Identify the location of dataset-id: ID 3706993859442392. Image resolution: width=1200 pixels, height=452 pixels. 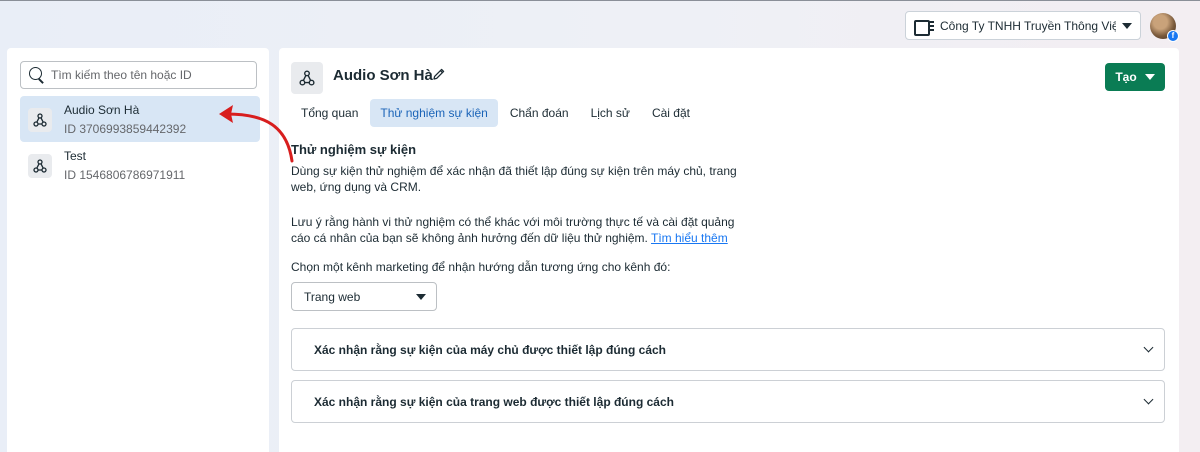
(125, 129).